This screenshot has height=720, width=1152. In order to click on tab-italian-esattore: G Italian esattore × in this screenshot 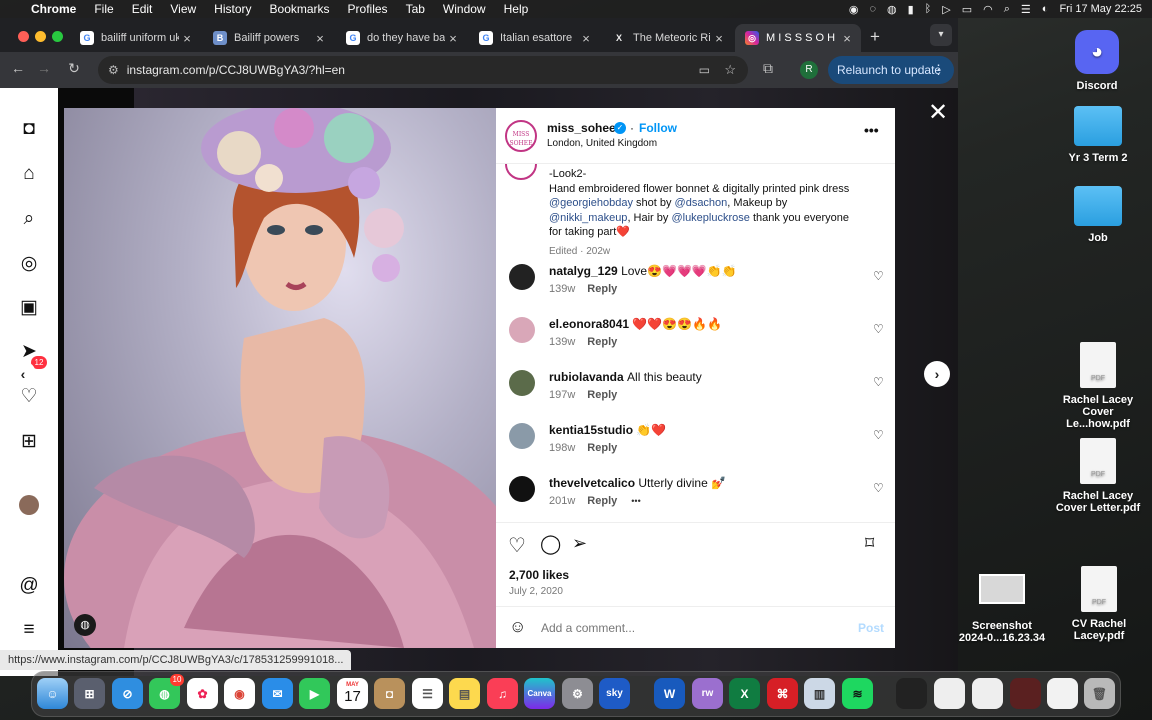, I will do `click(534, 38)`.